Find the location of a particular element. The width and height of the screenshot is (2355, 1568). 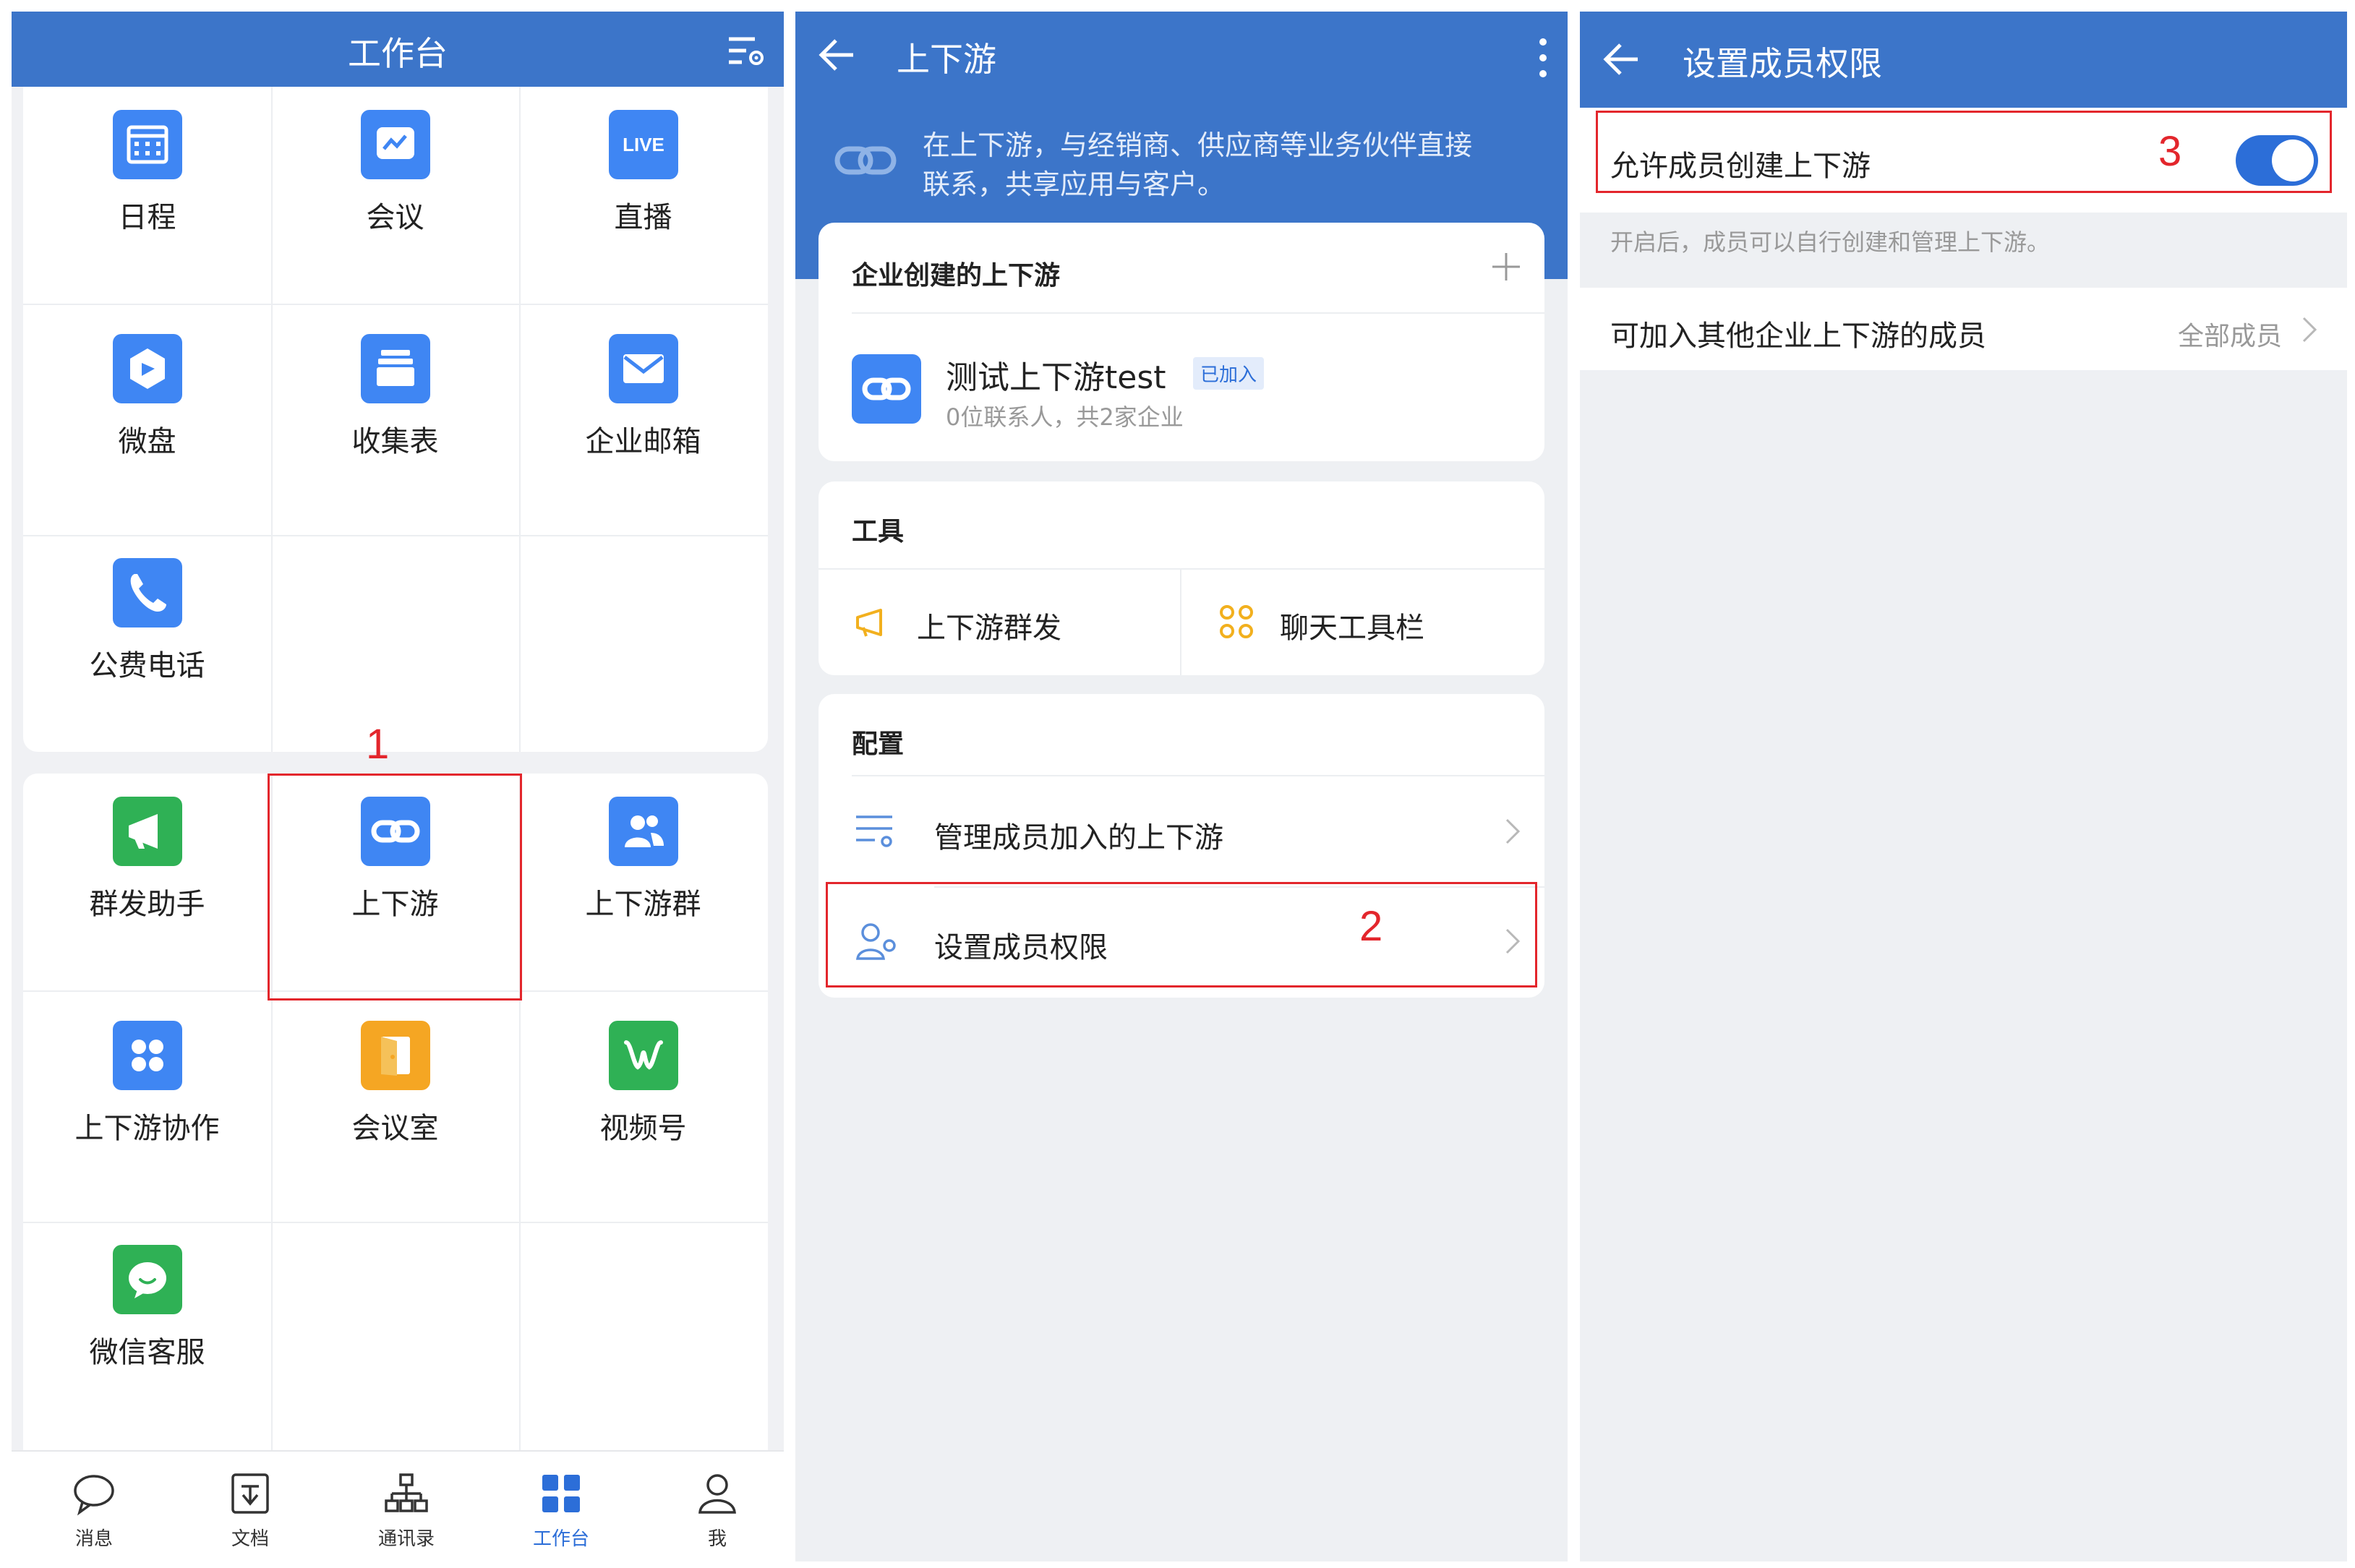

app-label: 企业邮箱 is located at coordinates (643, 441).